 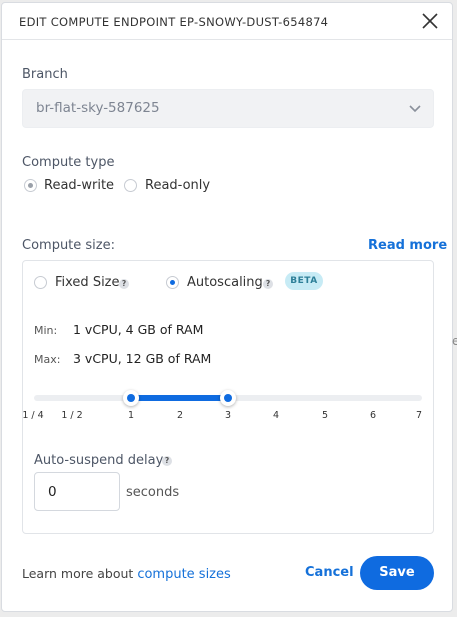 I want to click on read-write-label: Read-write, so click(x=79, y=185).